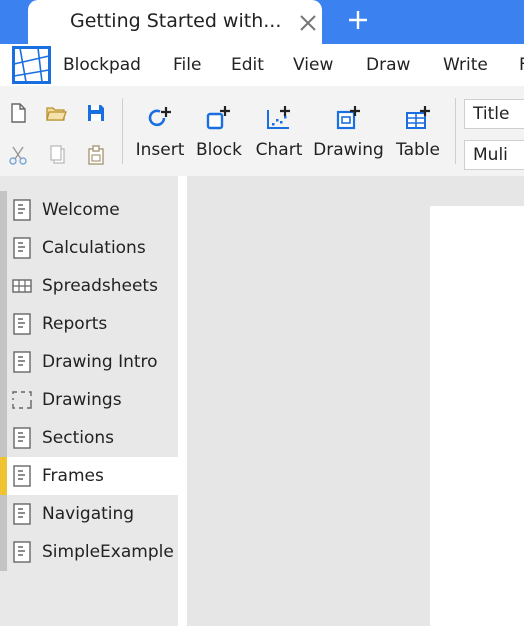  What do you see at coordinates (418, 150) in the screenshot?
I see `table-label: Table` at bounding box center [418, 150].